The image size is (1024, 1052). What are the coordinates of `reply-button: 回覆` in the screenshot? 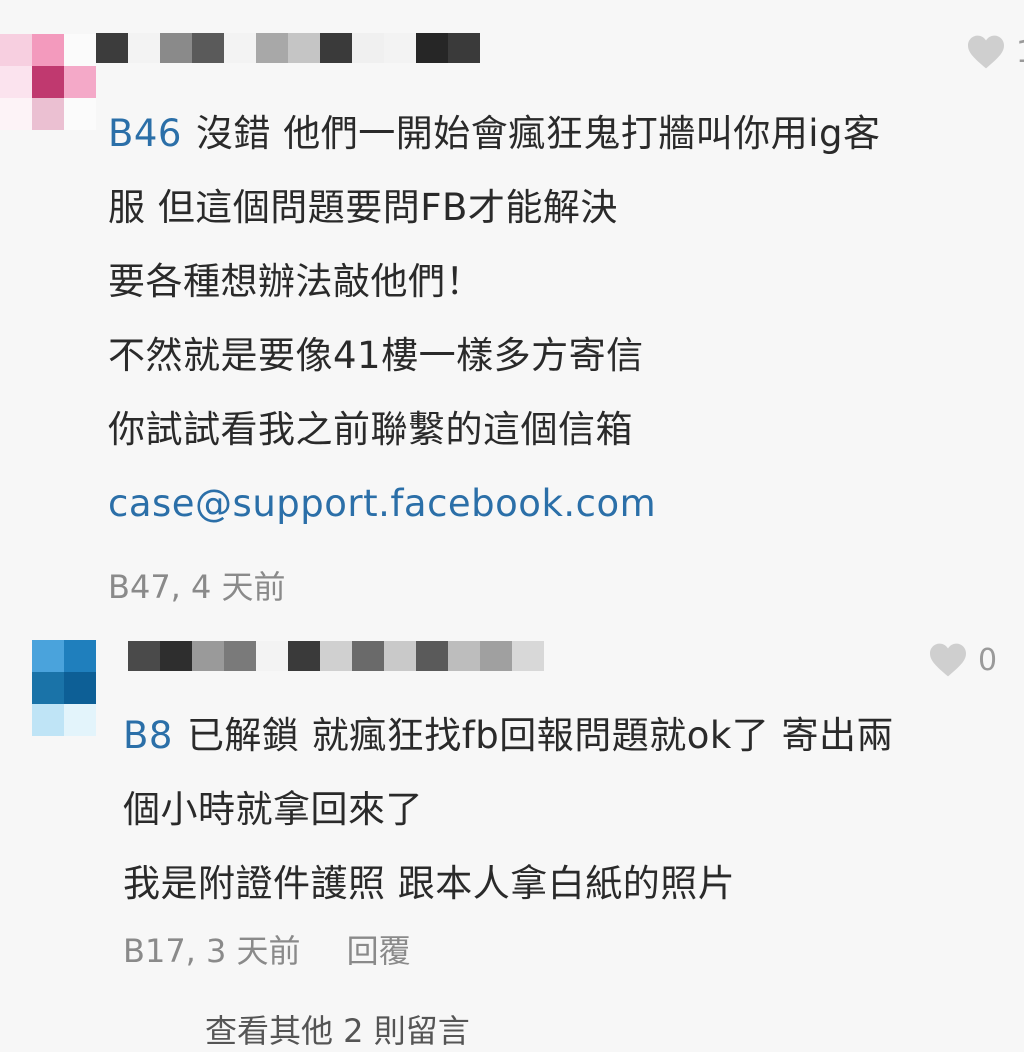 It's located at (379, 951).